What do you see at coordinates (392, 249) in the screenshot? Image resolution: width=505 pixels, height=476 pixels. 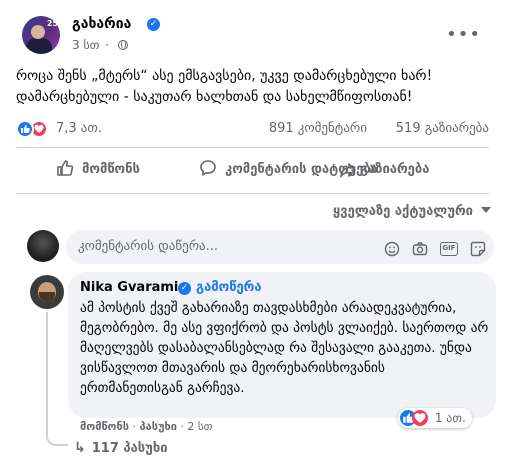 I see `emoji-icon` at bounding box center [392, 249].